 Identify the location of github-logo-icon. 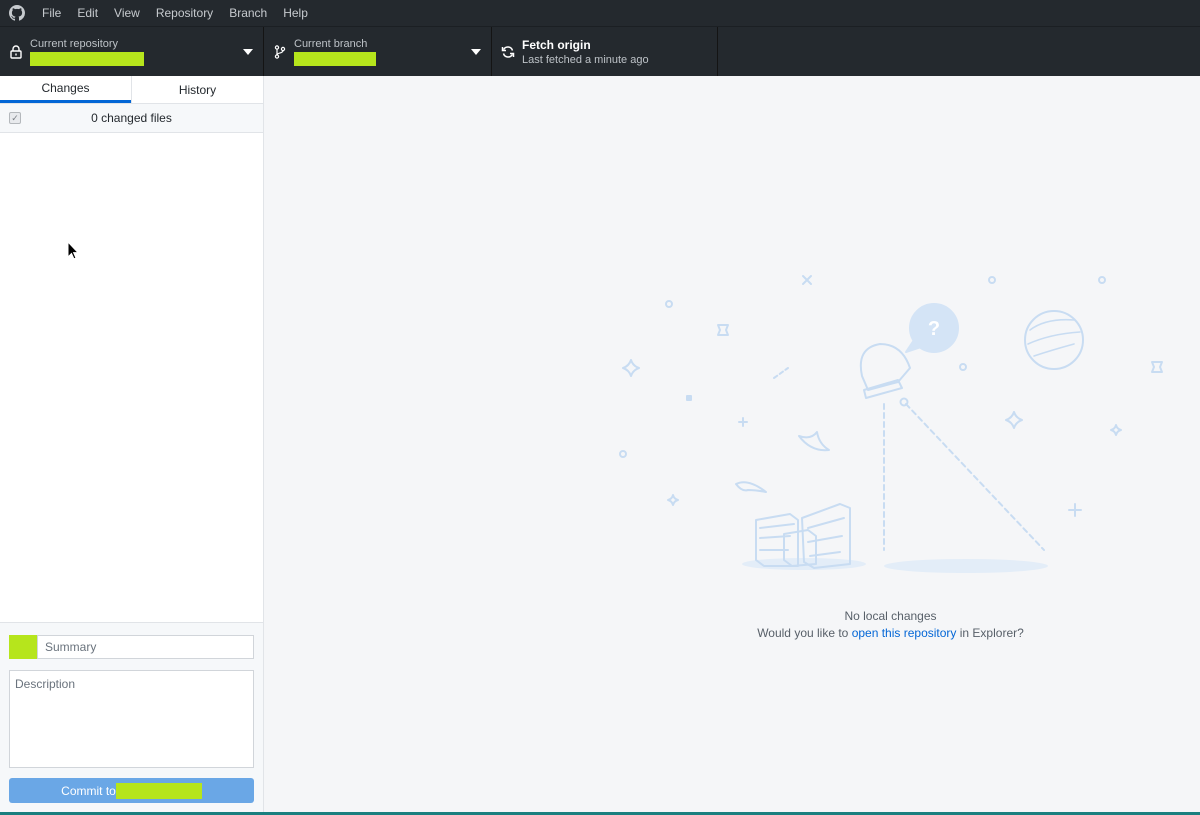
(17, 13).